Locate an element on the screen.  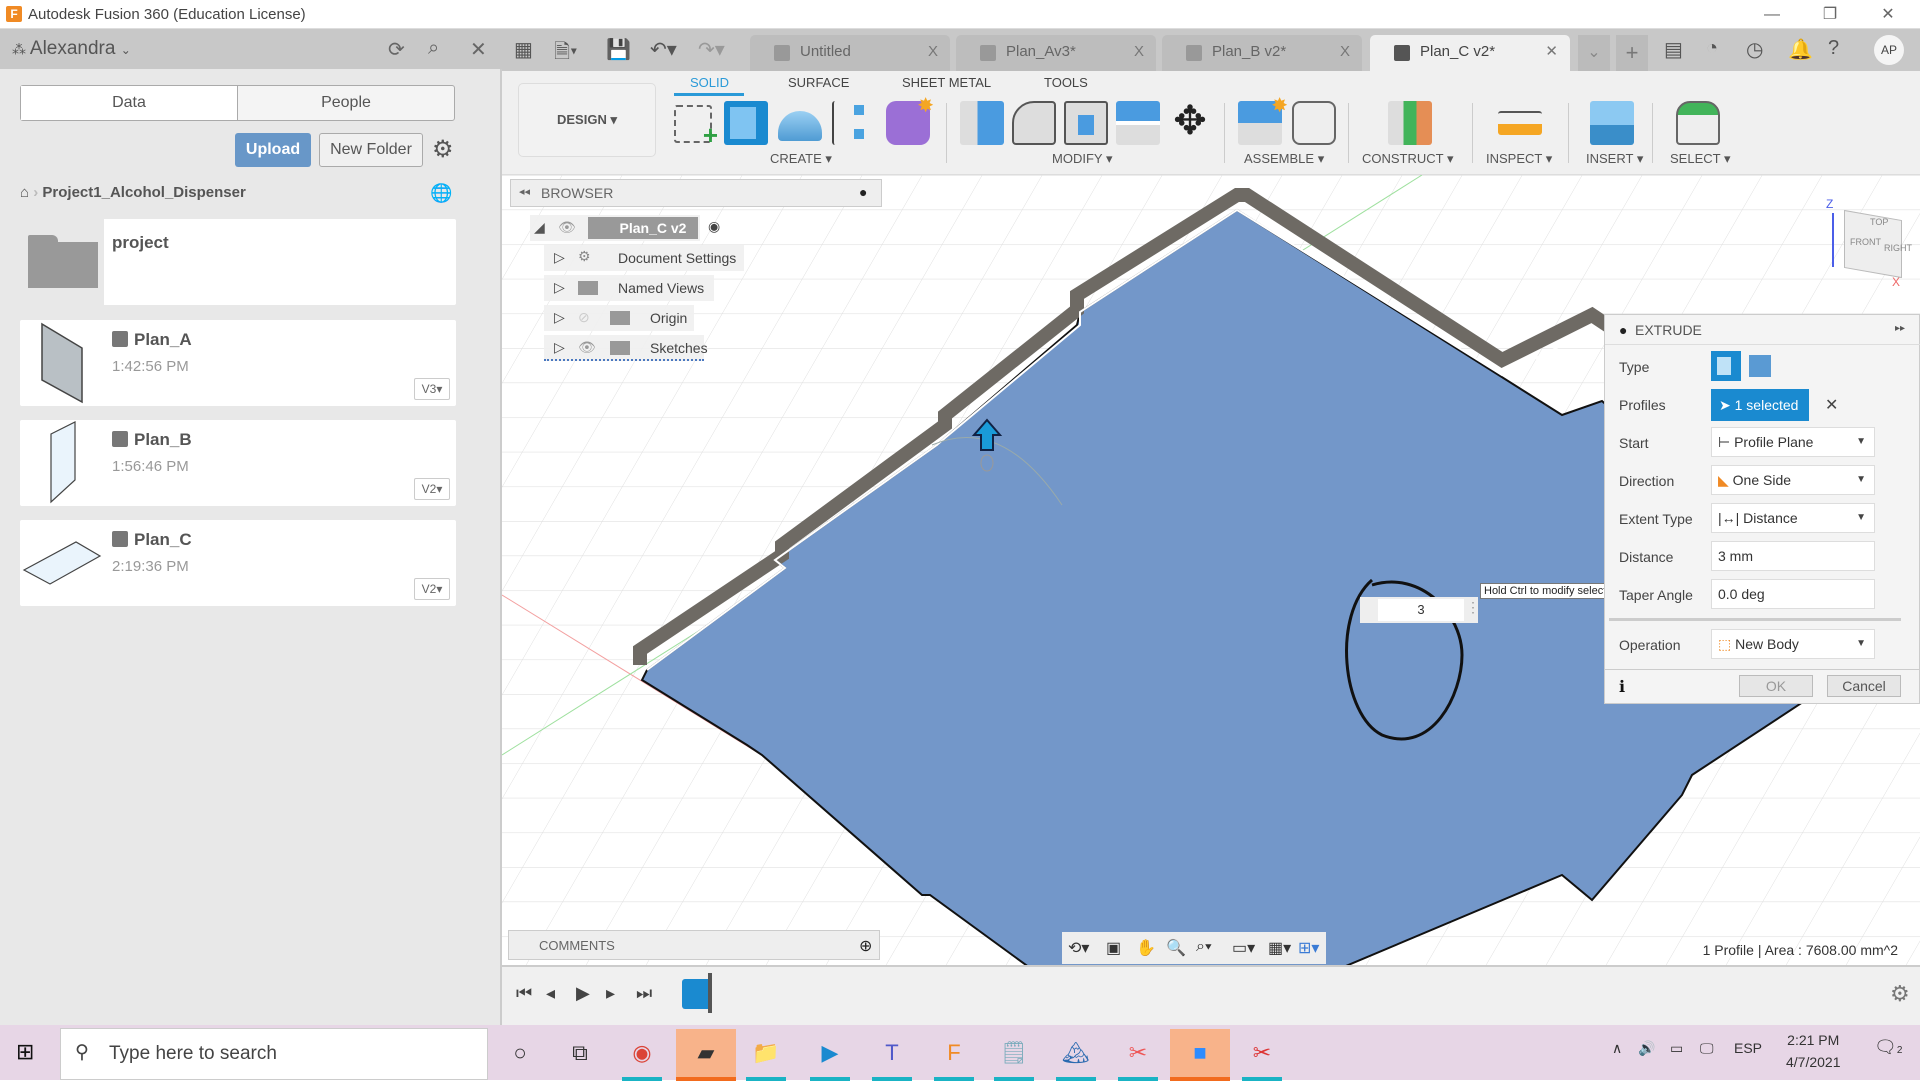
view-cube: FRONT RIGHT TOP Z X is located at coordinates (1864, 243).